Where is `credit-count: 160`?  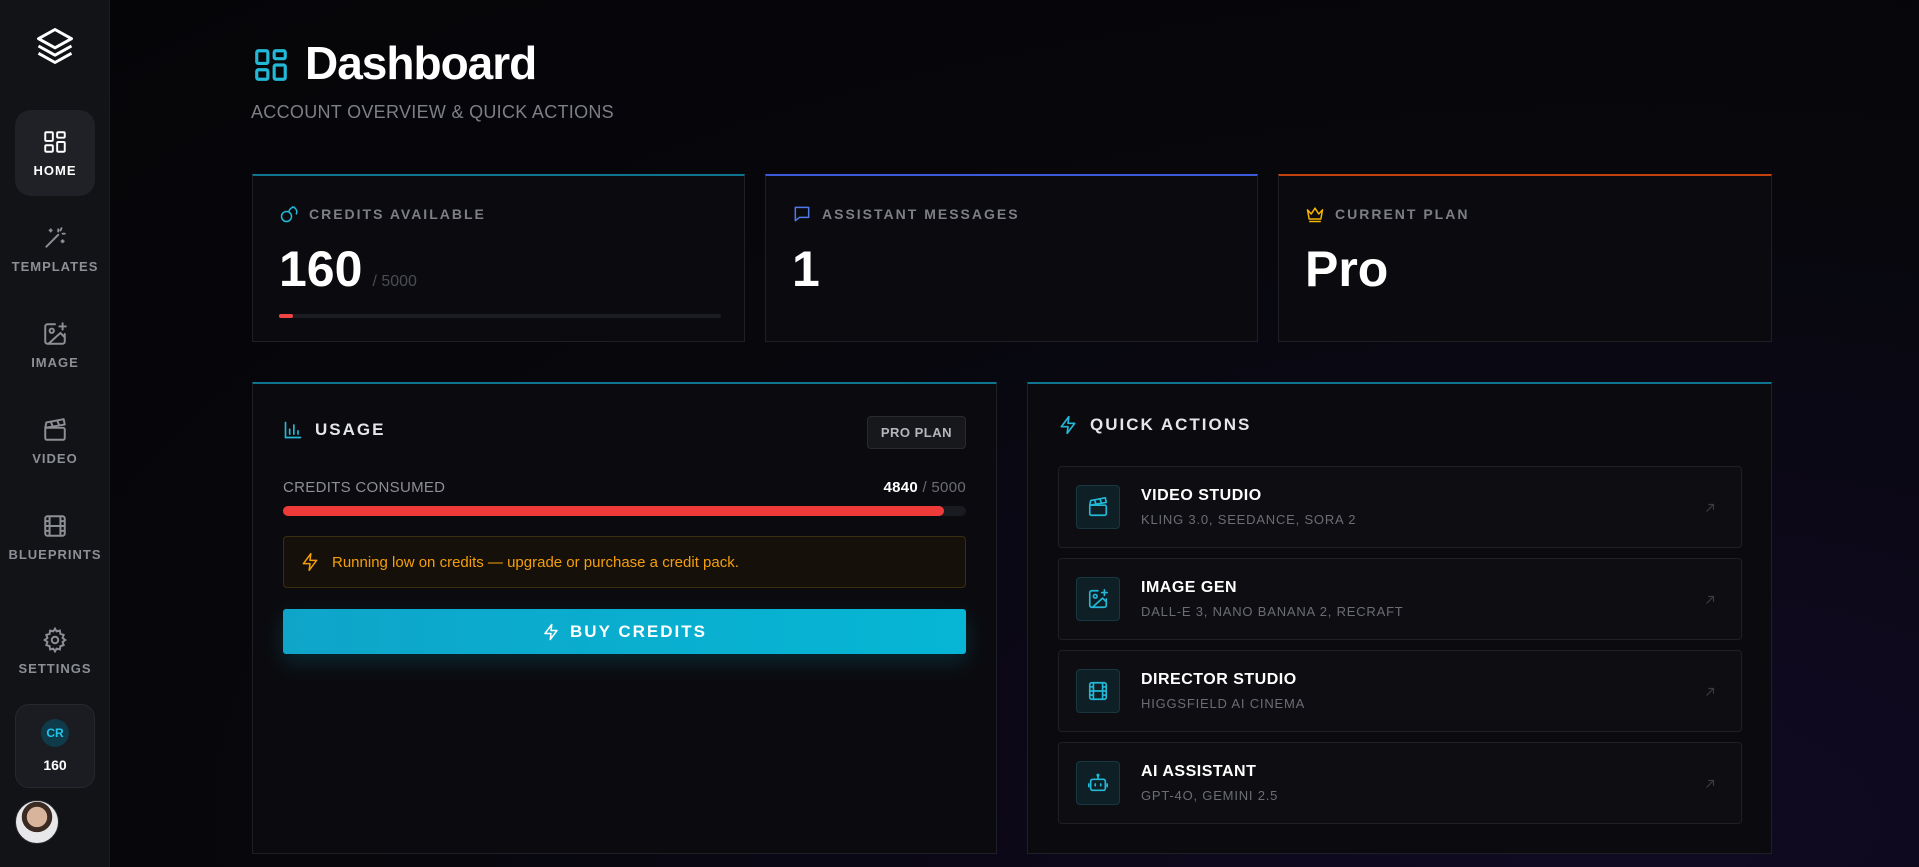 credit-count: 160 is located at coordinates (55, 765).